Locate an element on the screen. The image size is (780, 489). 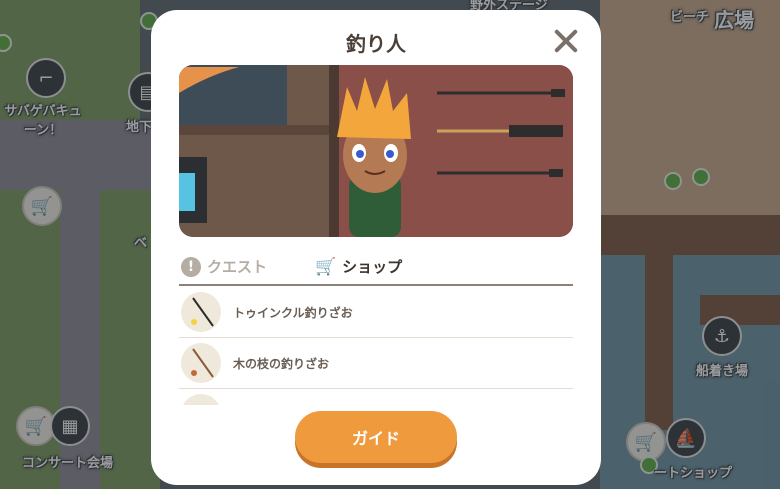
tab-shop-label: ショップ is located at coordinates (372, 267).